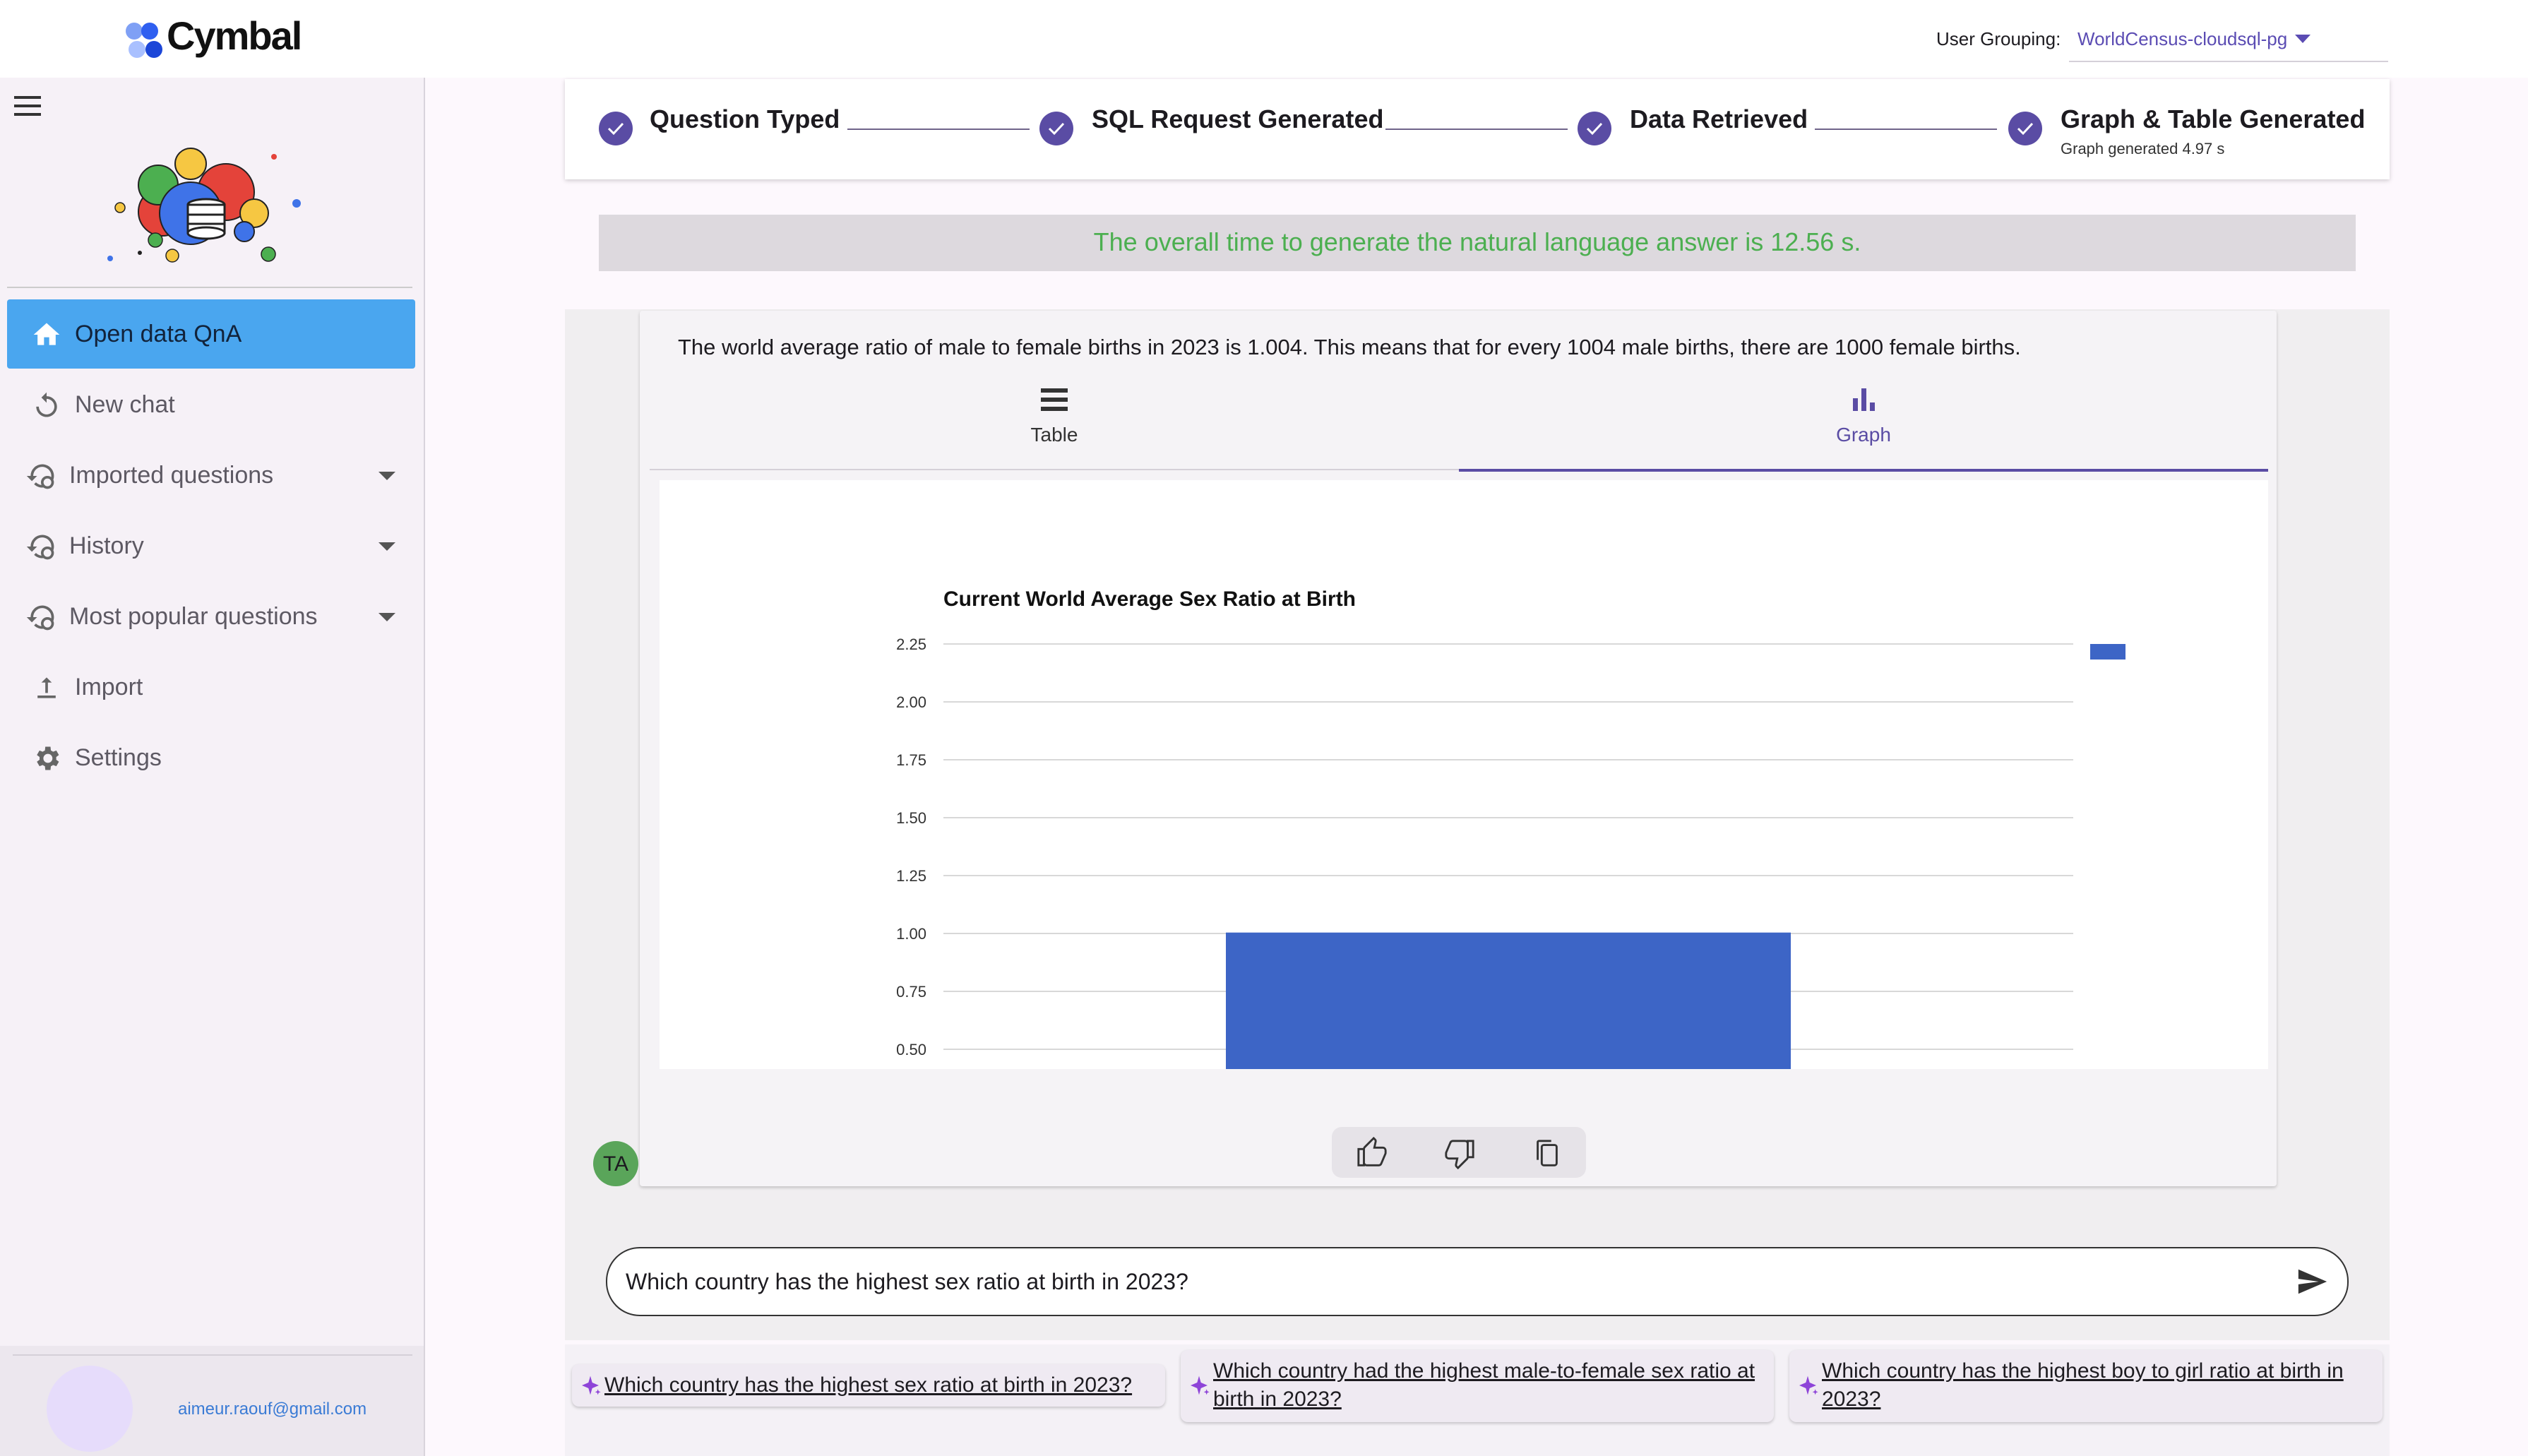  I want to click on thumb-down-icon, so click(1460, 1153).